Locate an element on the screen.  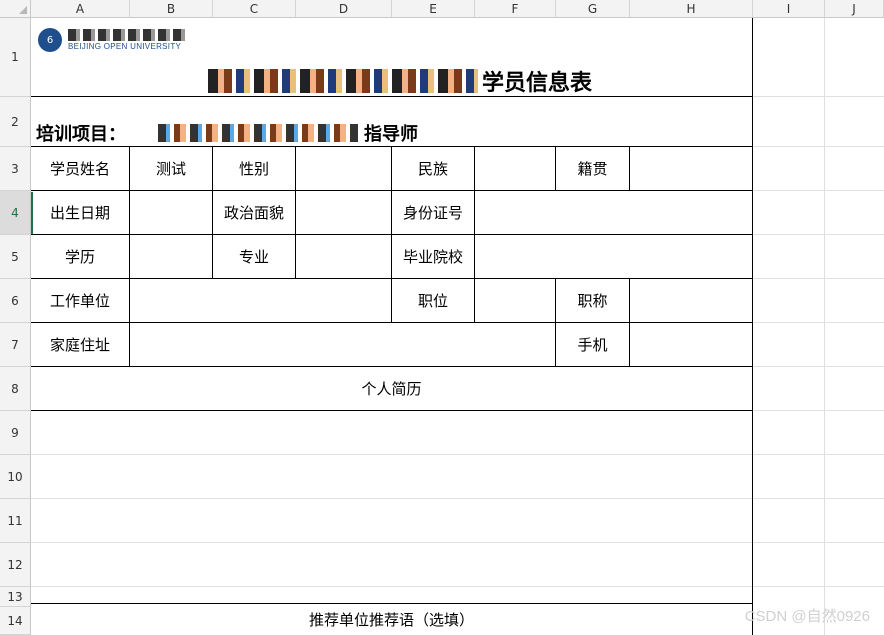
column-header-g: G is located at coordinates (593, 9).